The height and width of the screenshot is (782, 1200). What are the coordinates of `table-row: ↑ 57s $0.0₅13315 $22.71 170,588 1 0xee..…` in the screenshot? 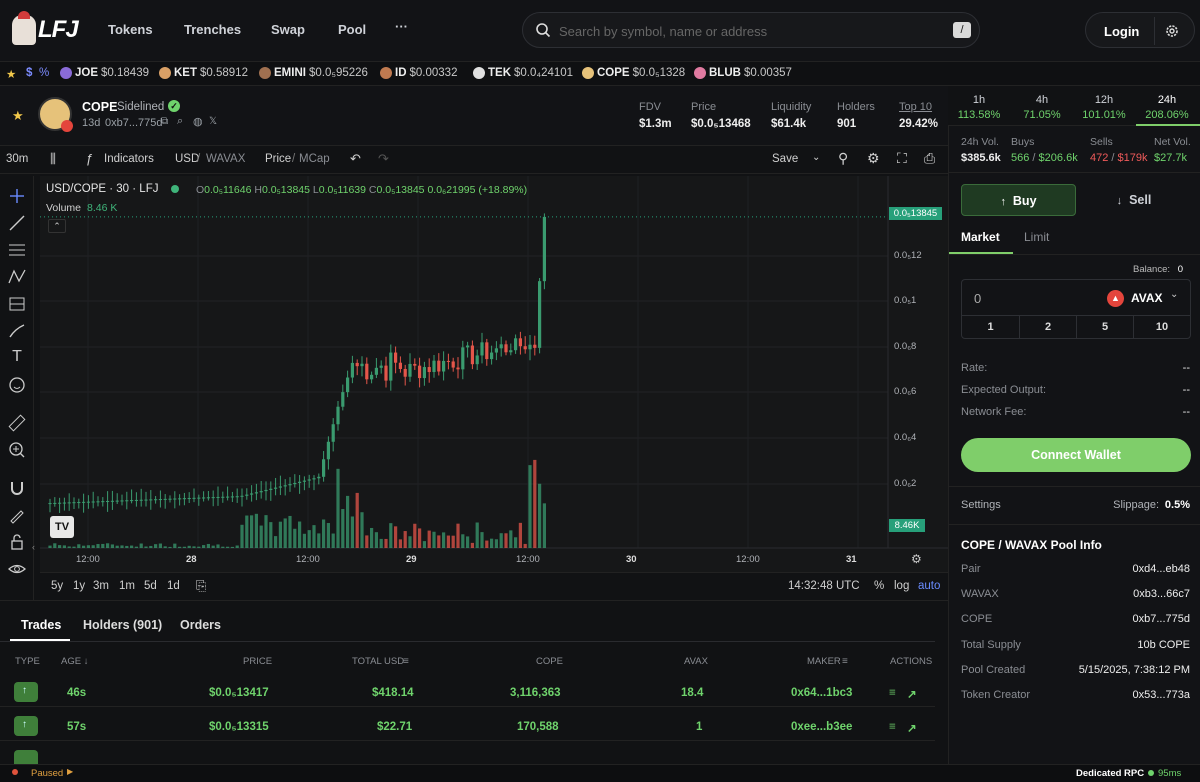 It's located at (467, 726).